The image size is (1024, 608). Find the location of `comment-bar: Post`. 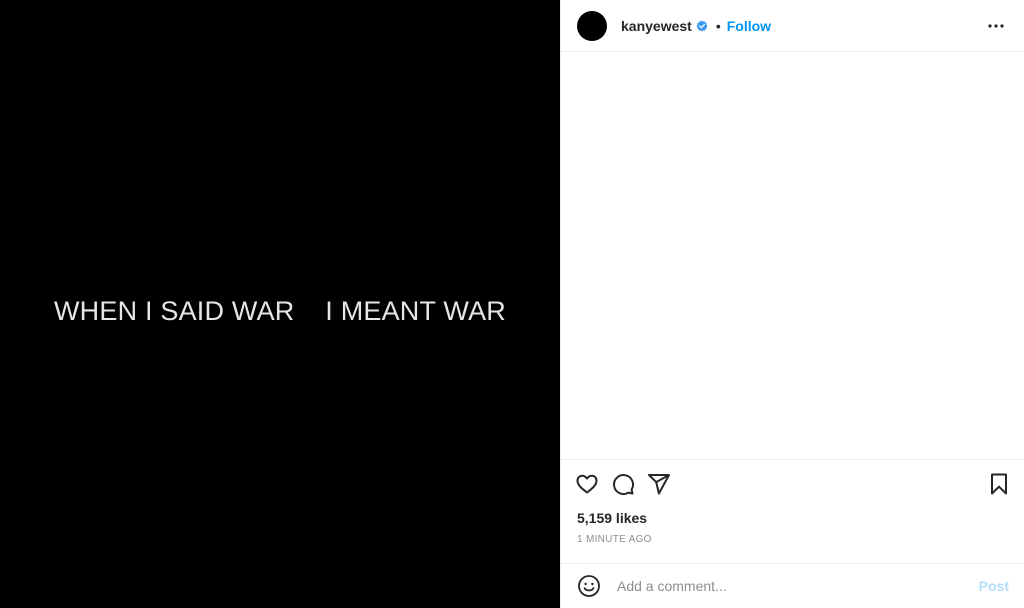

comment-bar: Post is located at coordinates (792, 585).